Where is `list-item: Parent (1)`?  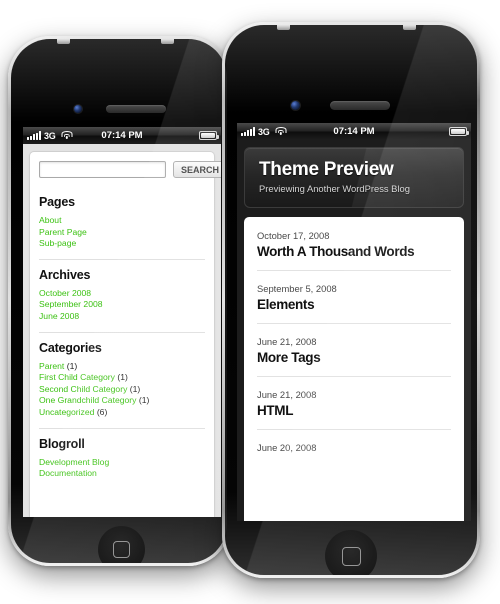 list-item: Parent (1) is located at coordinates (122, 367).